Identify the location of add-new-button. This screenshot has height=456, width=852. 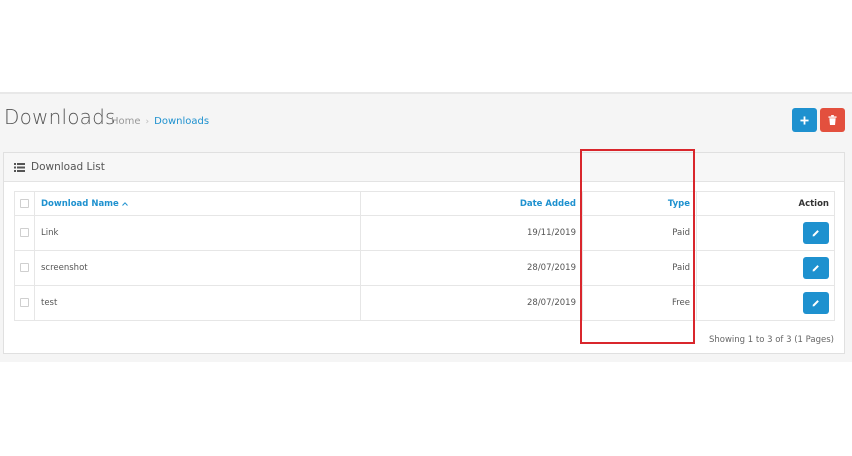
(804, 120).